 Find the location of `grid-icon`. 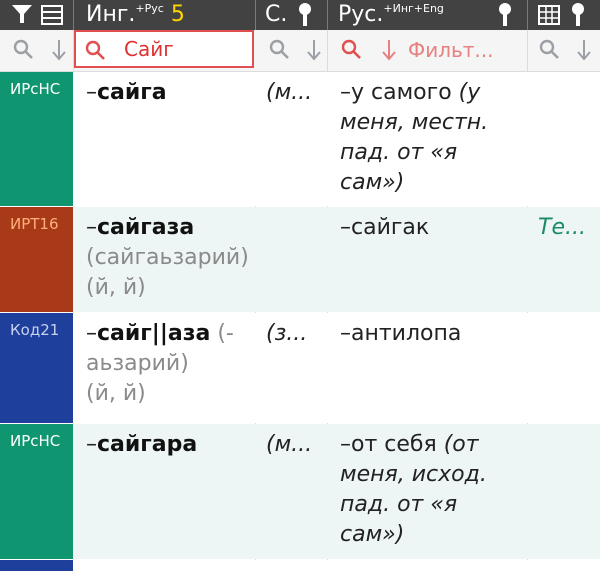

grid-icon is located at coordinates (549, 15).